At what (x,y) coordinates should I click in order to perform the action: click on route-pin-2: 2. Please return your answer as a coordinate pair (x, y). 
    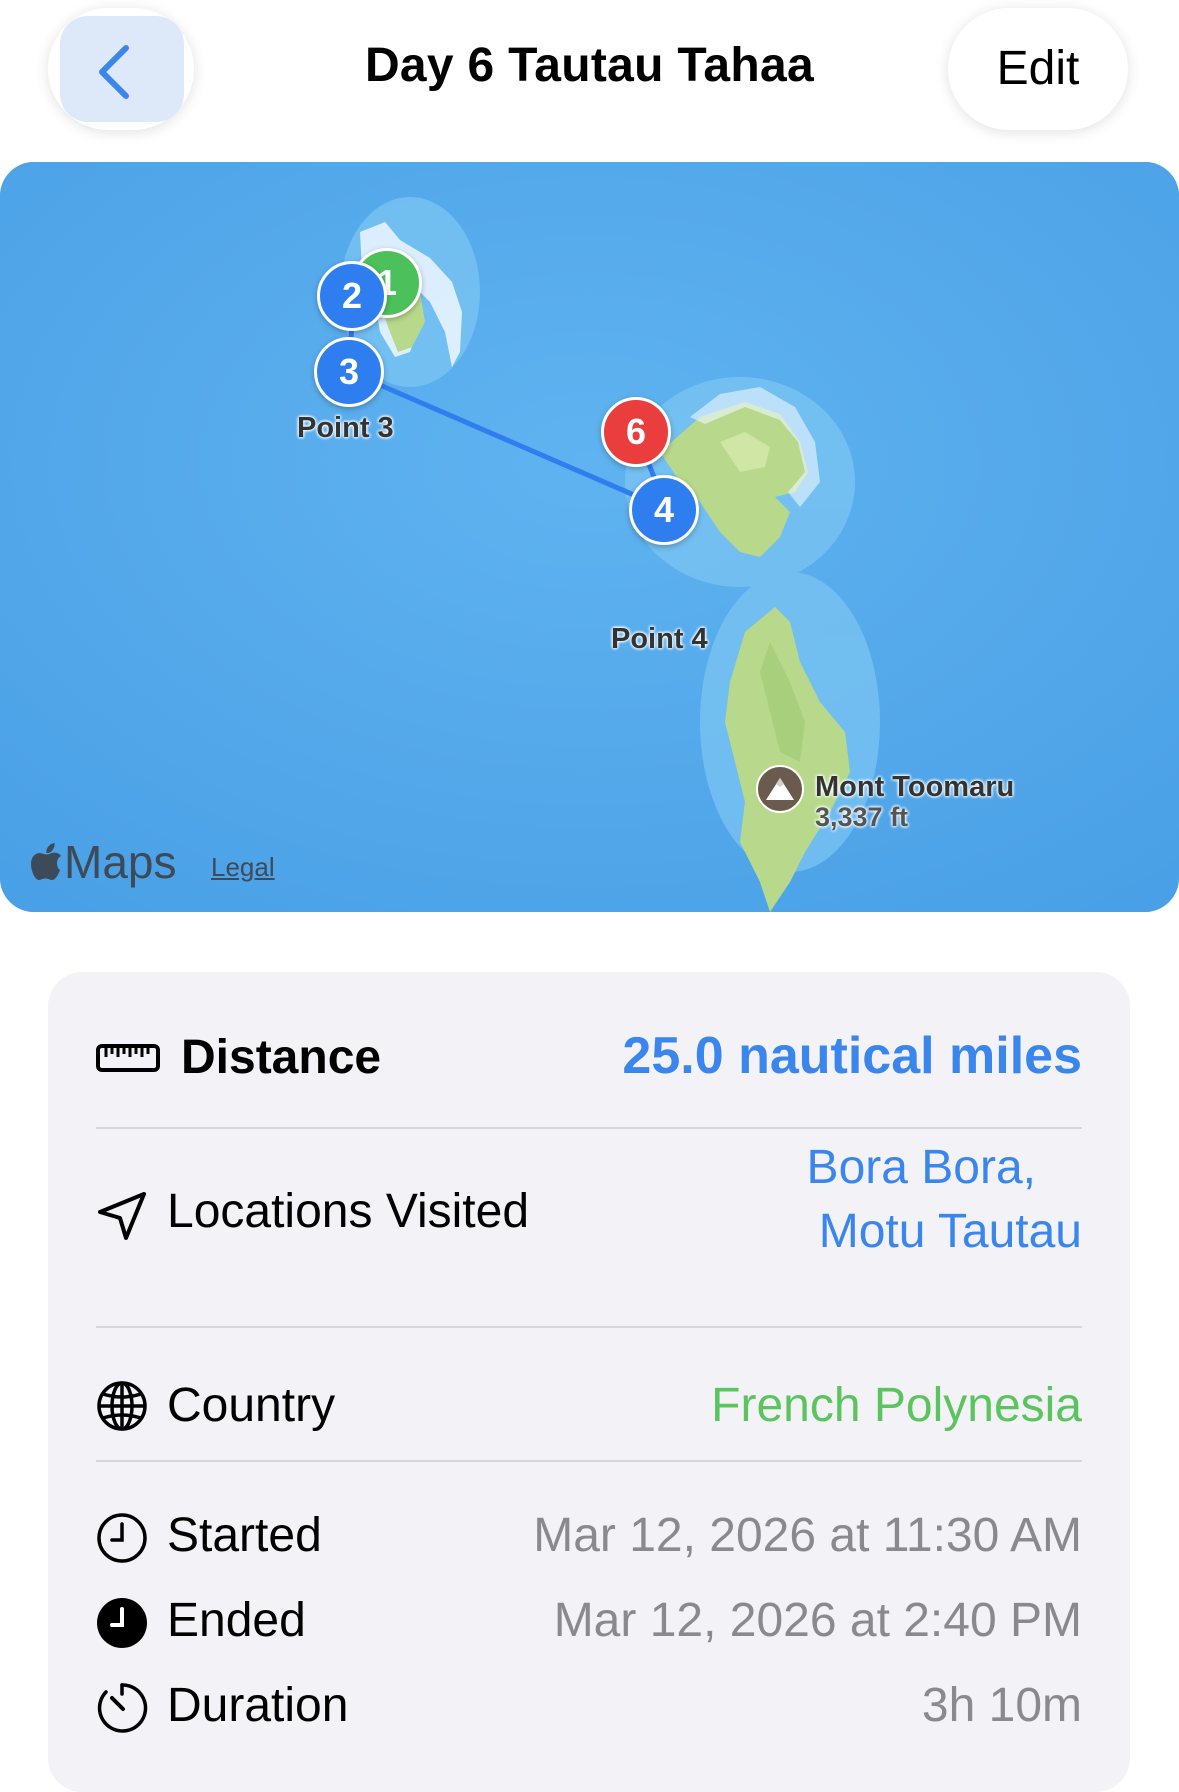
    Looking at the image, I should click on (352, 296).